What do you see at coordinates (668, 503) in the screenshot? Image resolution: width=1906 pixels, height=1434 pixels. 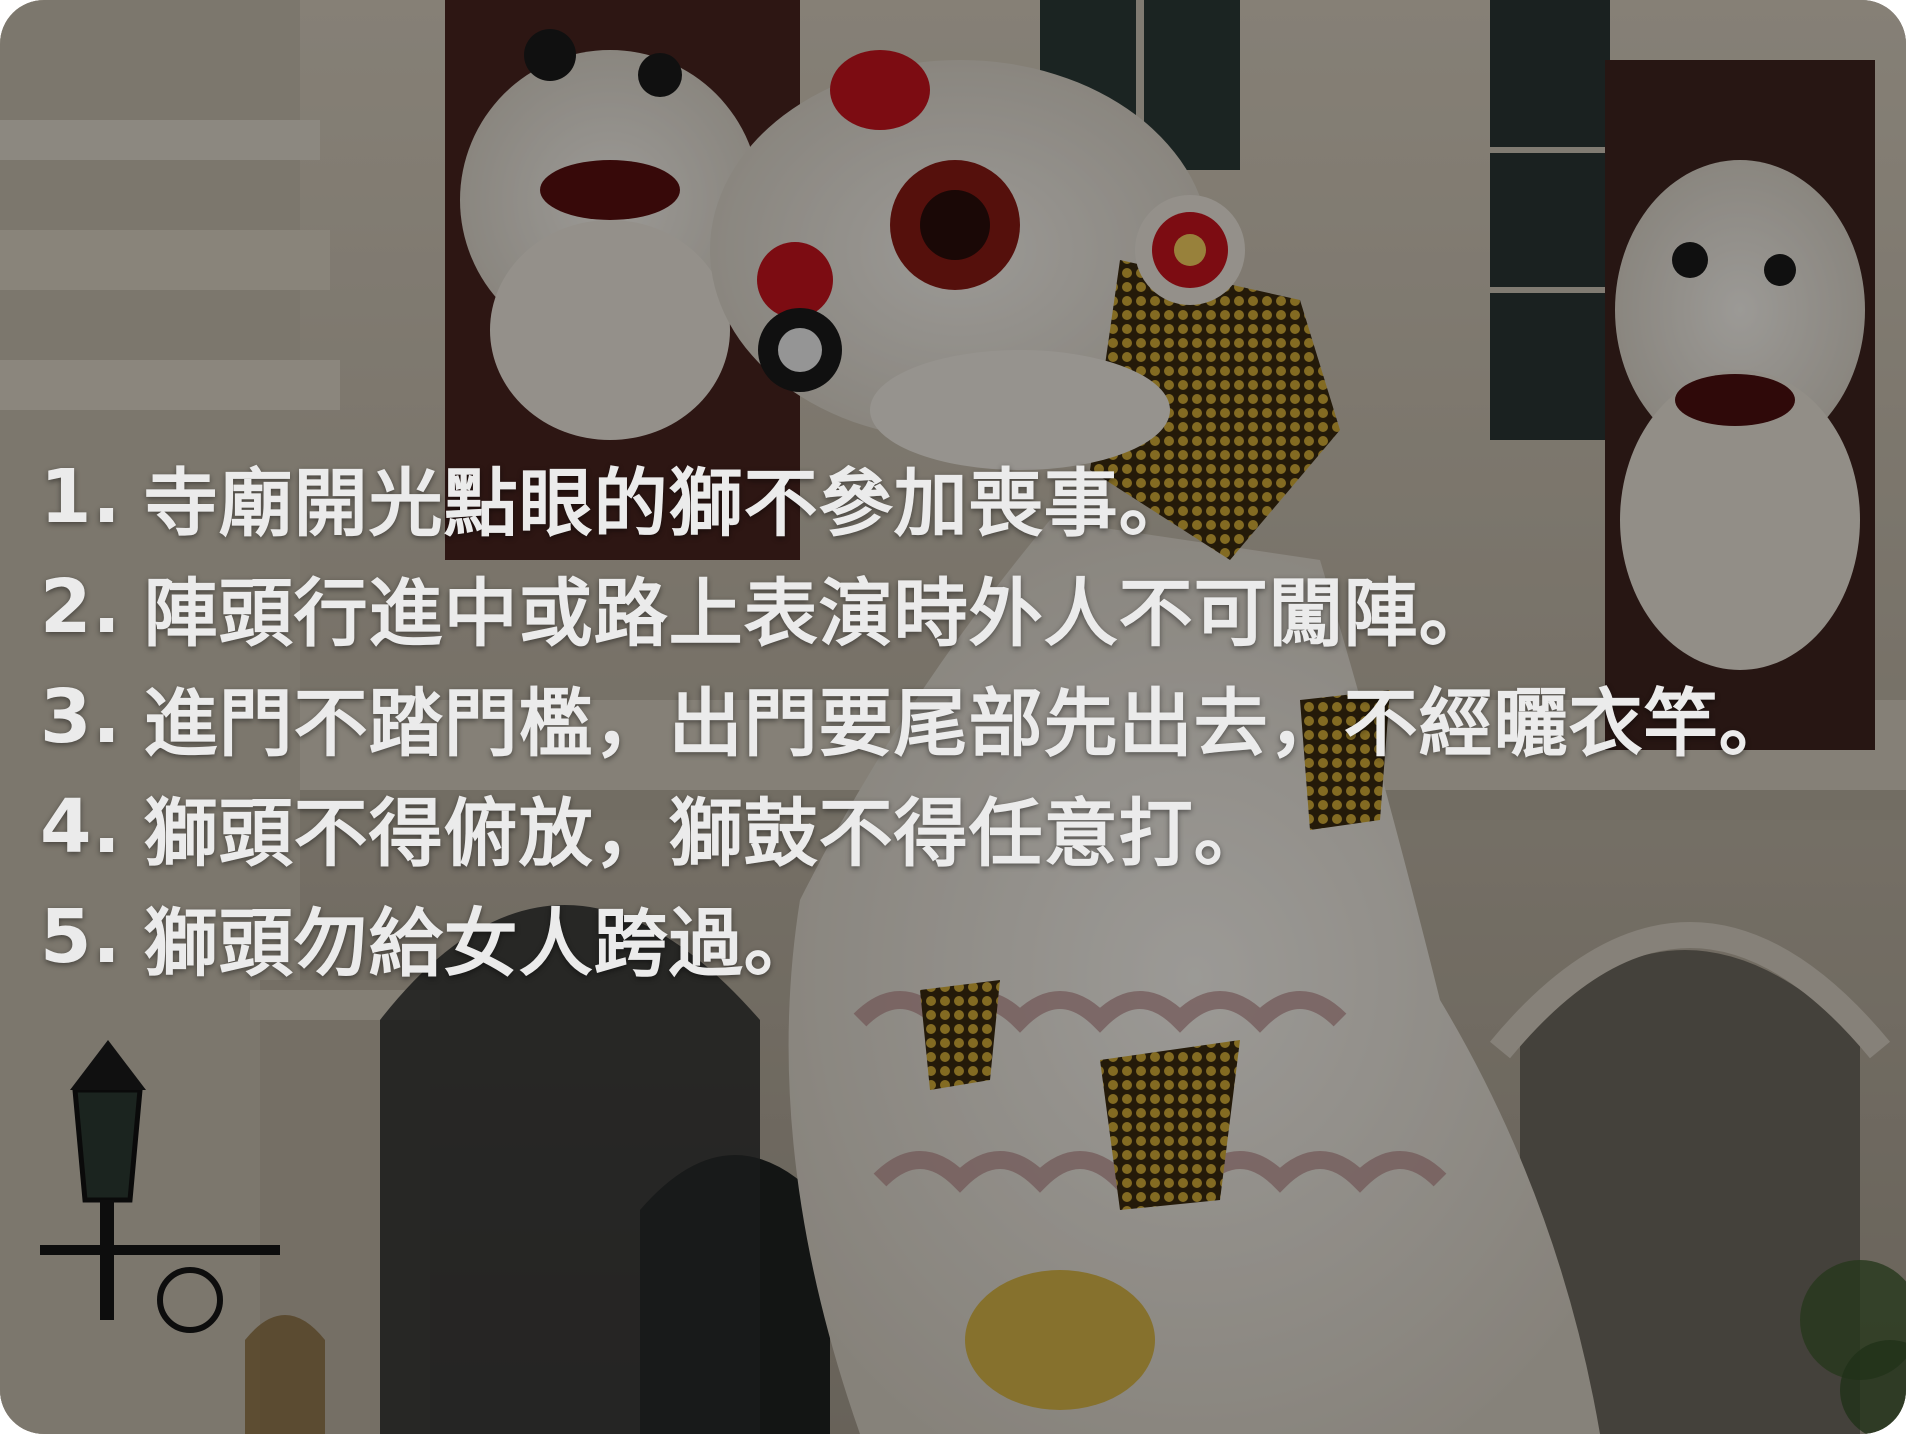 I see `rule-text: 寺廟開光點眼的獅不參加喪事。` at bounding box center [668, 503].